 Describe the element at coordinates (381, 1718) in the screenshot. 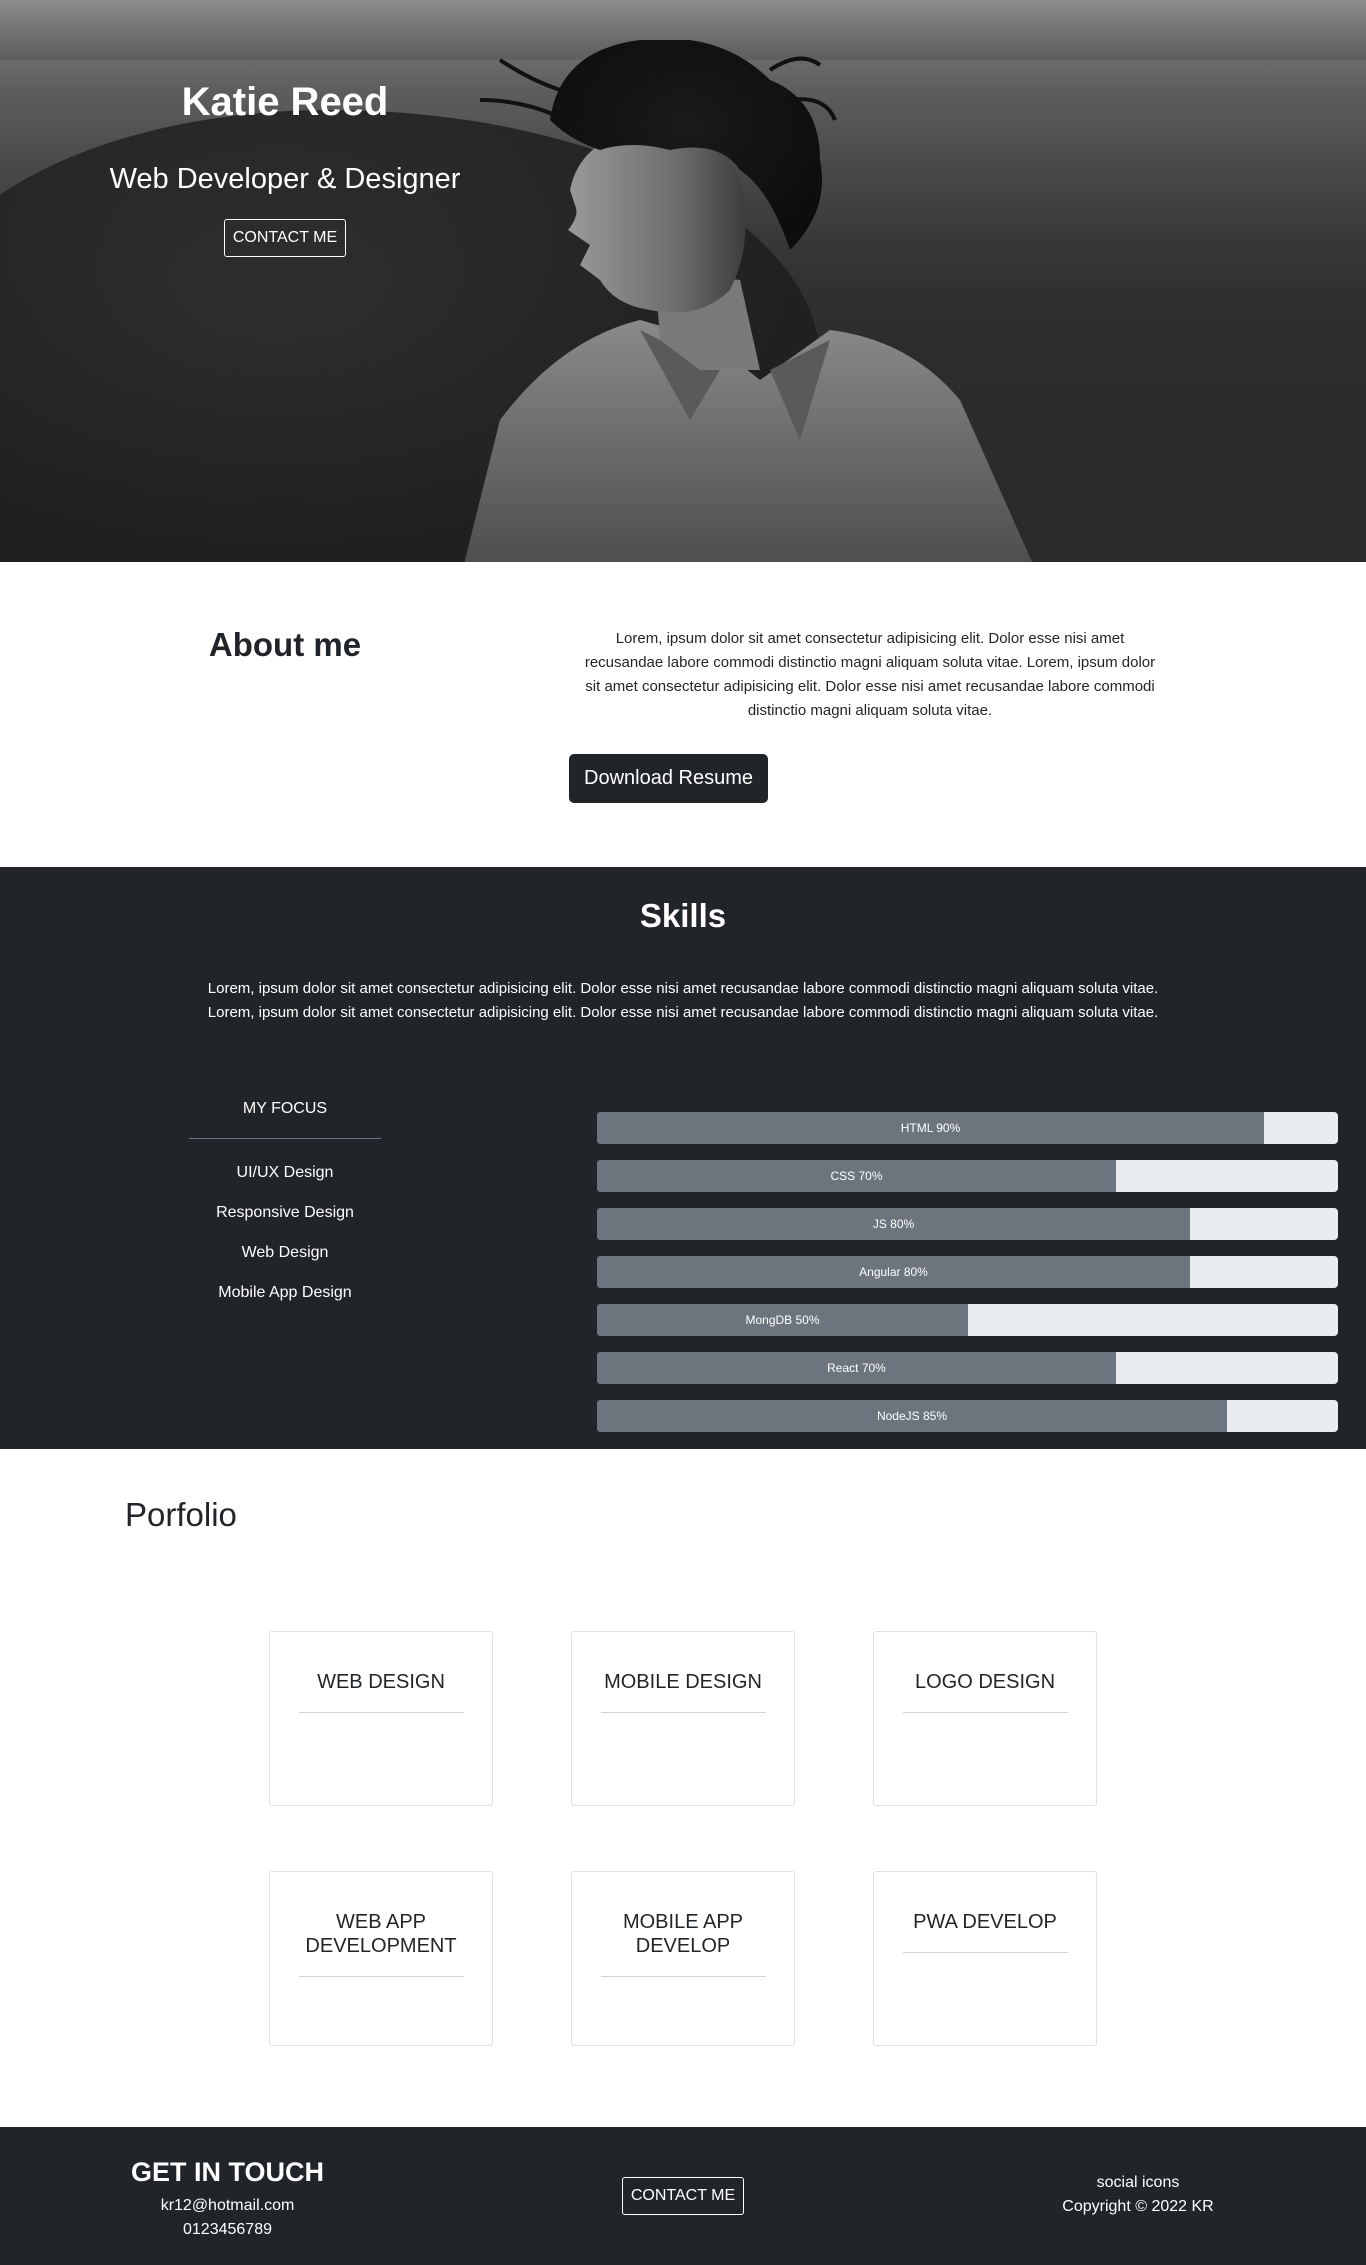

I see `portfolio-card-web-design: WEB DESIGN` at that location.